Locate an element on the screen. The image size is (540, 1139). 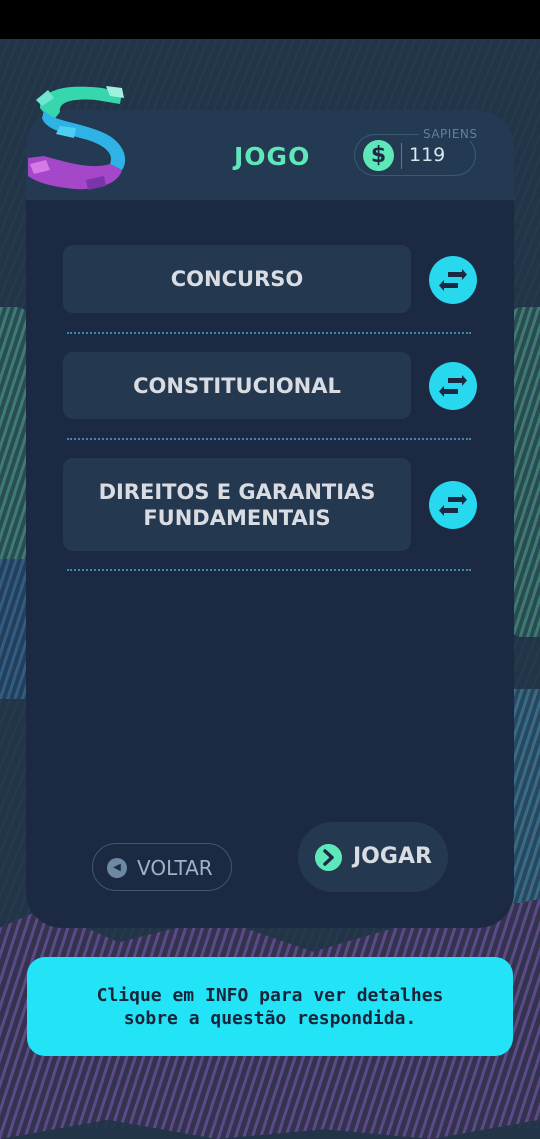
currency-balance: SAPIENS $ 119 is located at coordinates (418, 151).